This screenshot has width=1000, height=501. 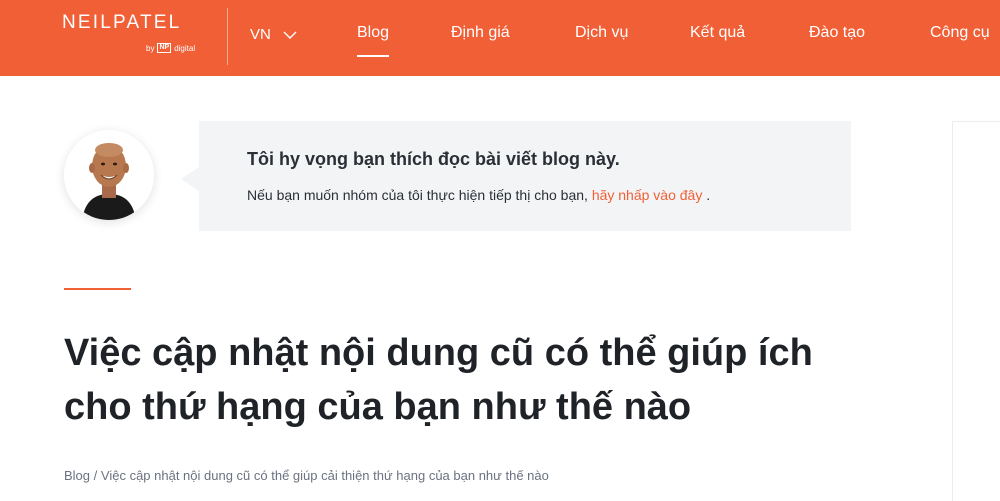 I want to click on subtitle-period: ., so click(x=708, y=195).